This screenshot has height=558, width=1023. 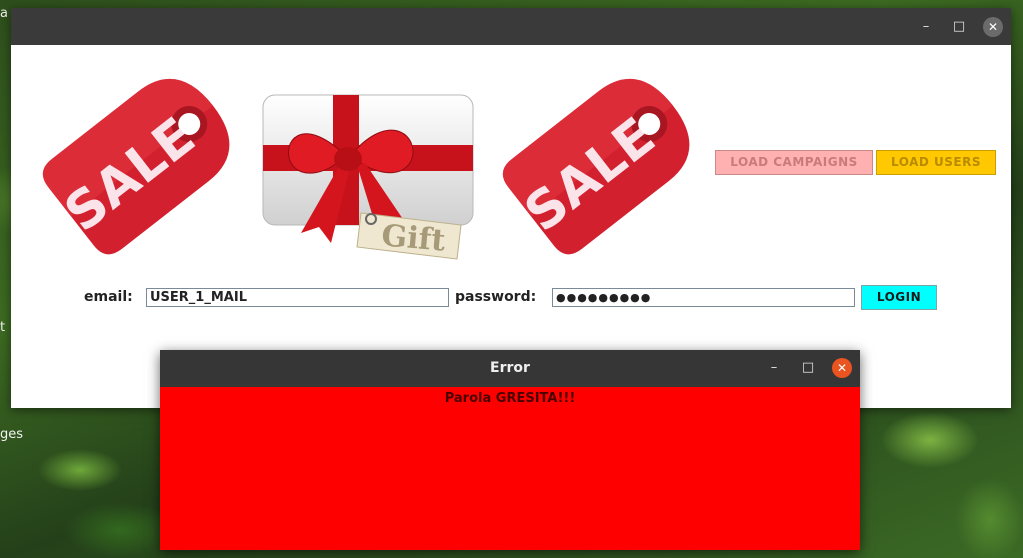 I want to click on load-users-button: LOAD USERS, so click(x=936, y=162).